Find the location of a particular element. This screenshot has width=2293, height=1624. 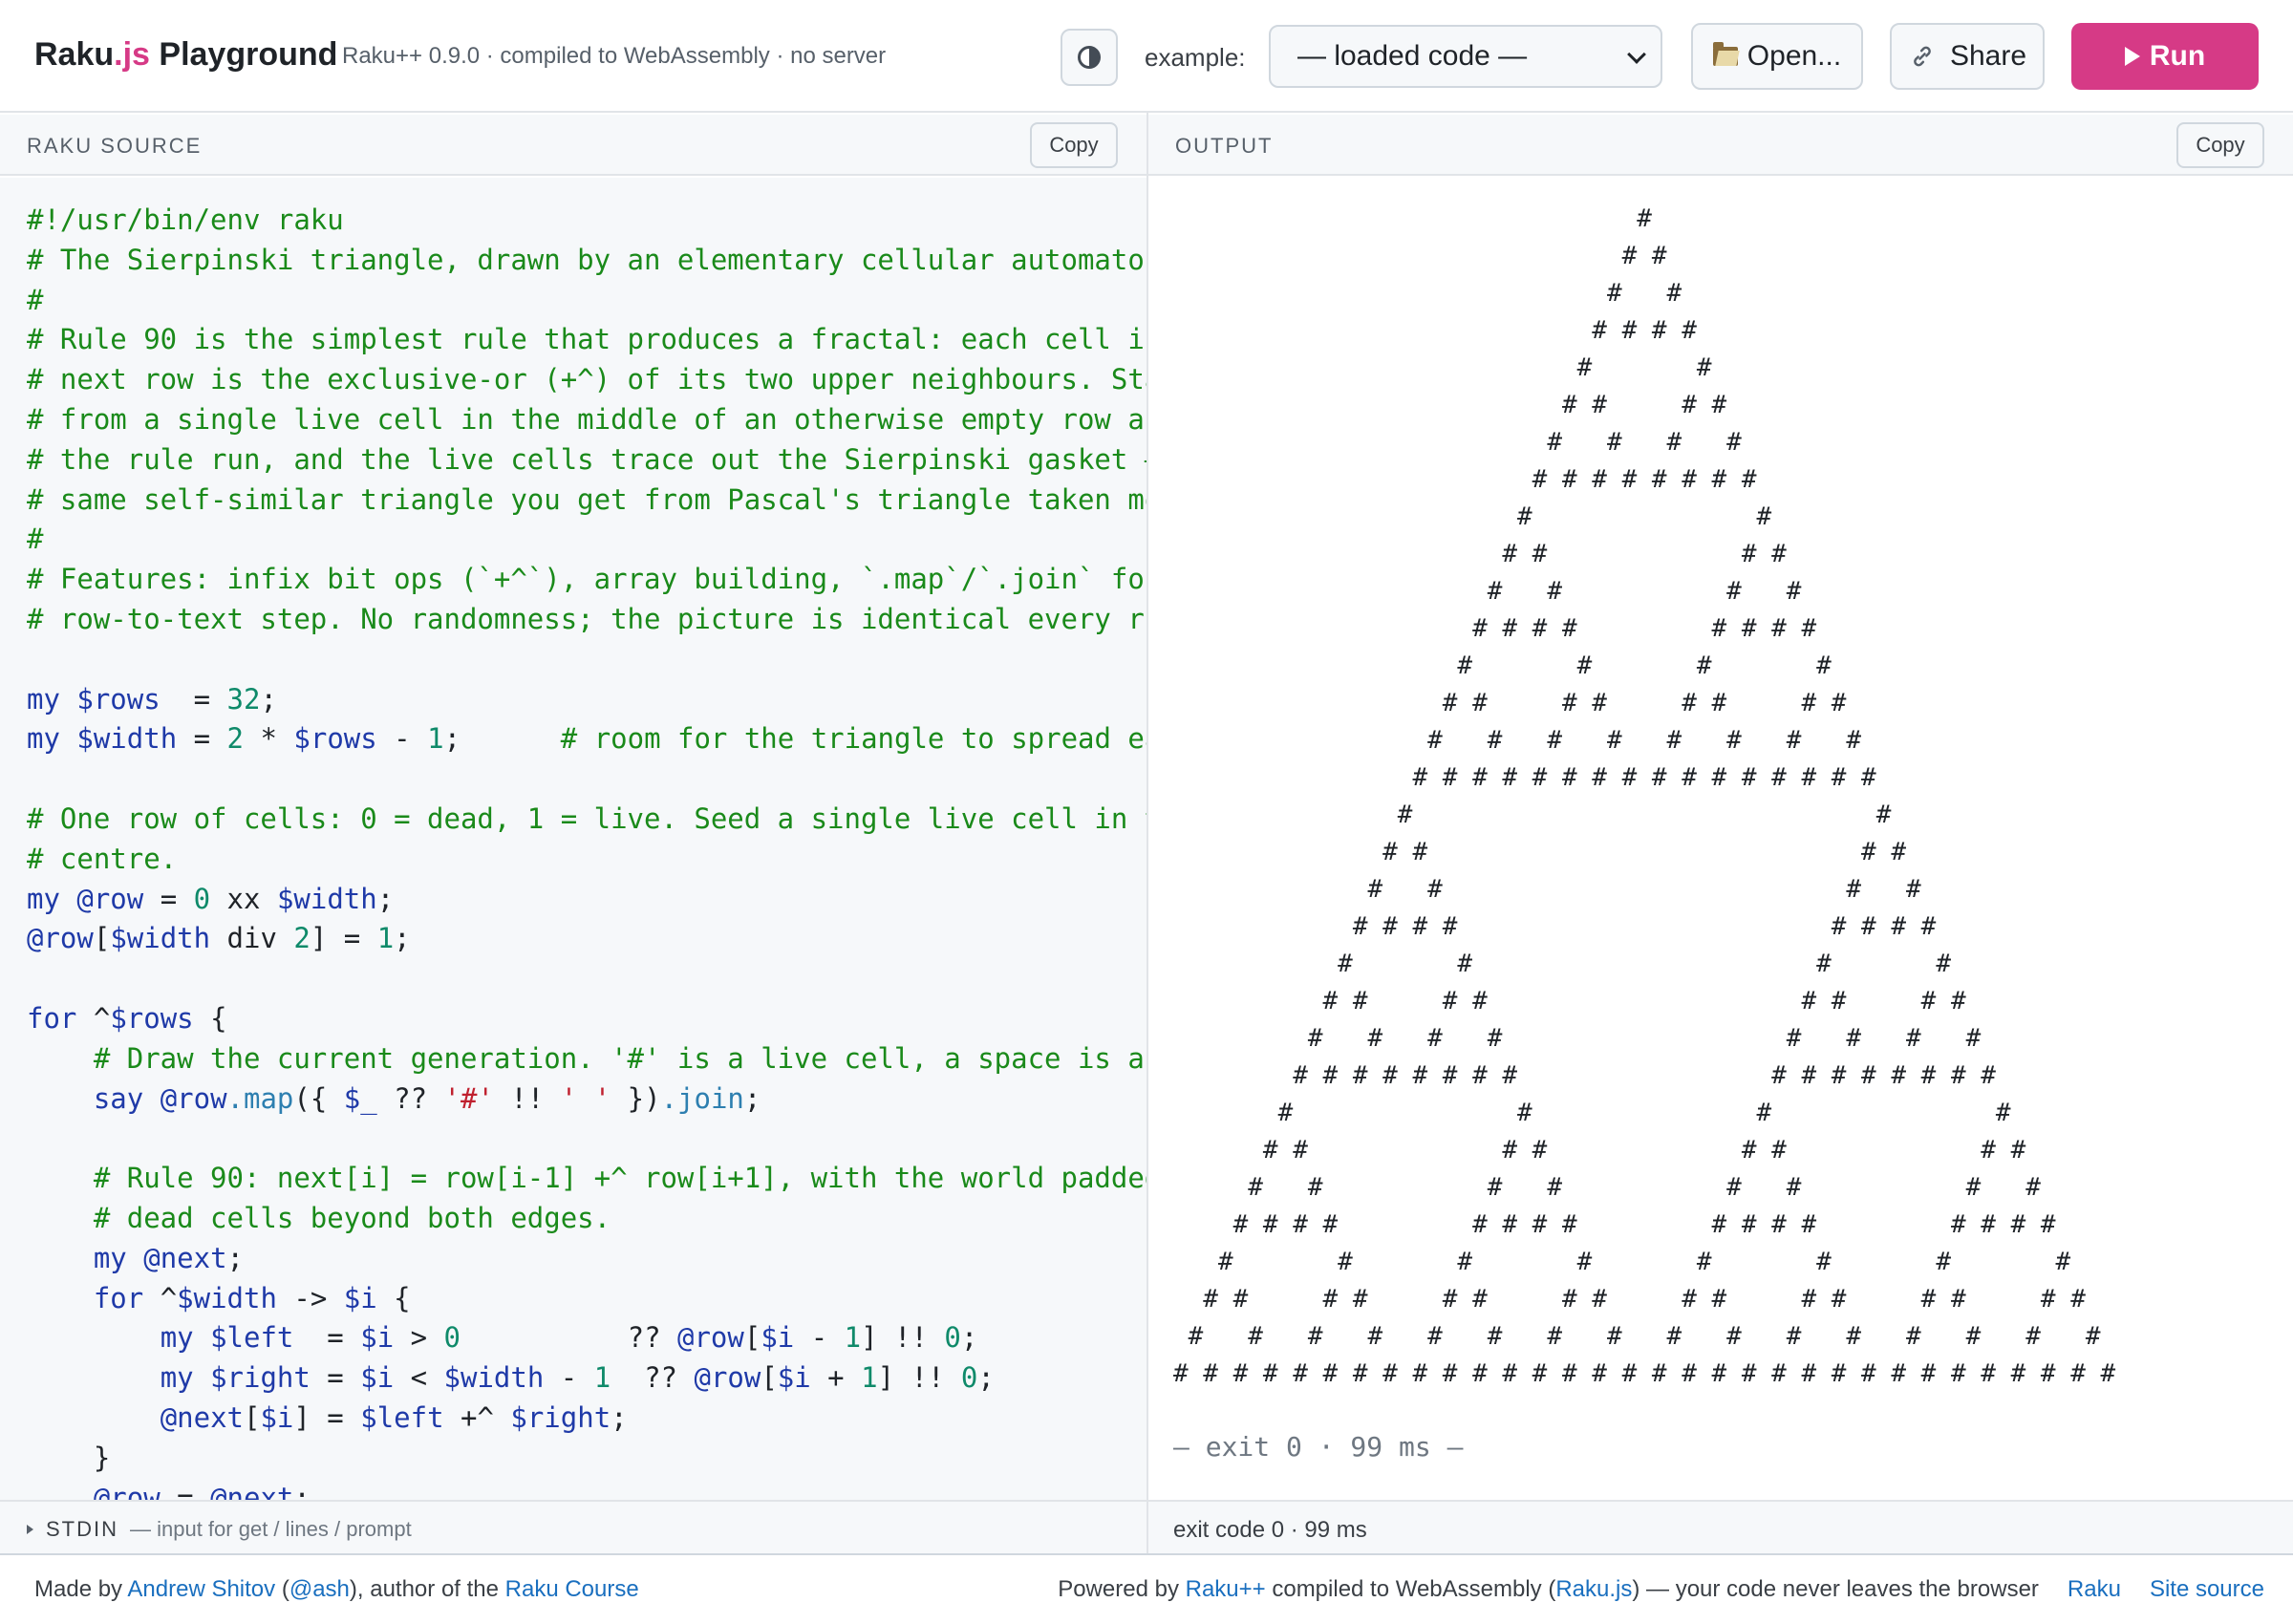

exit-summary: — exit 0 · 99 ms — is located at coordinates (1318, 1447).